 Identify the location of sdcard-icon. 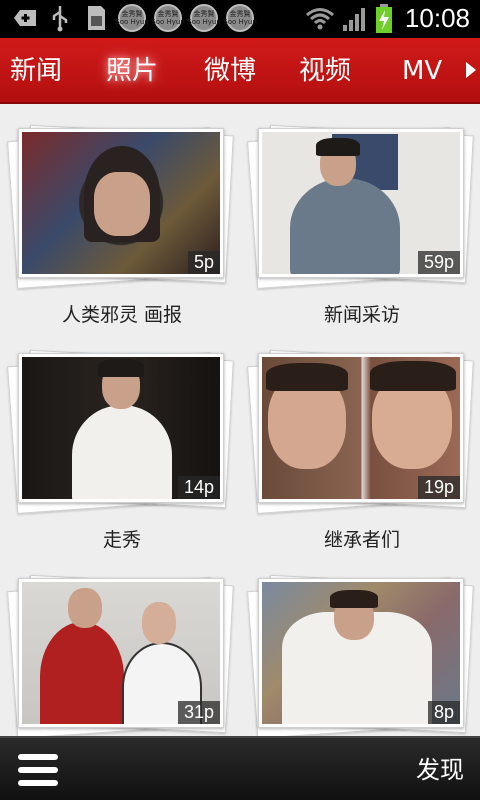
(96, 18).